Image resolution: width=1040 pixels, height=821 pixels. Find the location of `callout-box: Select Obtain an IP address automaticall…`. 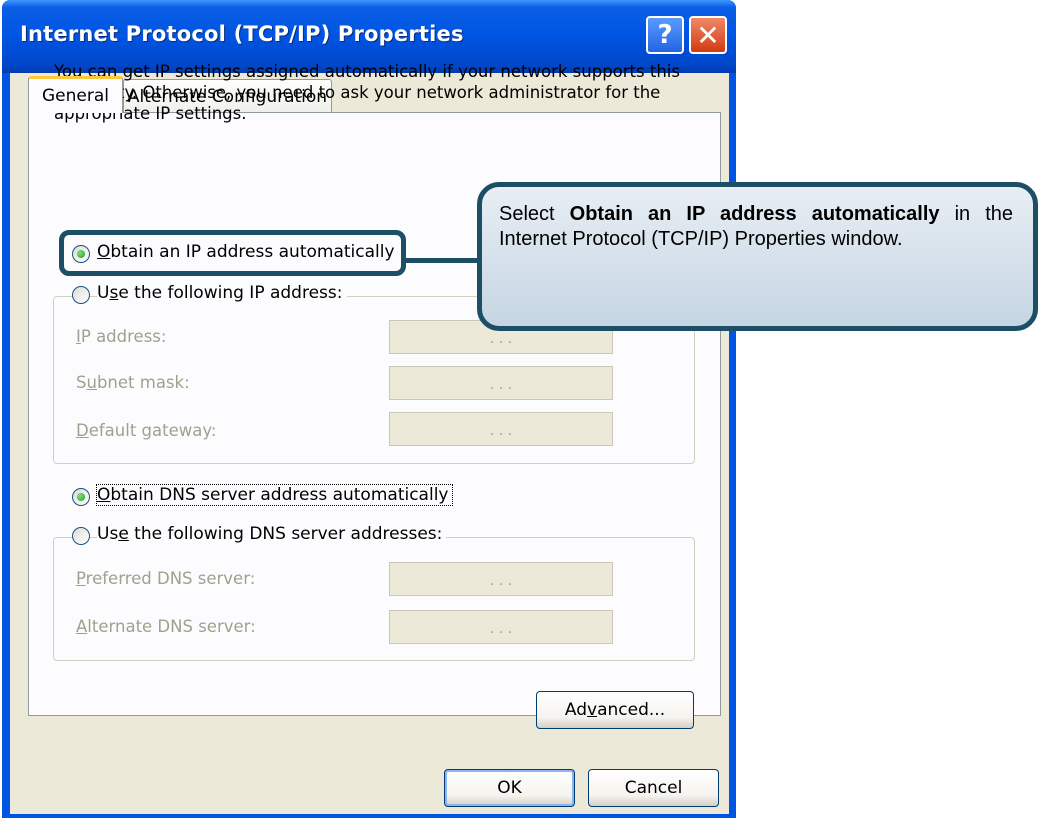

callout-box: Select Obtain an IP address automaticall… is located at coordinates (757, 256).